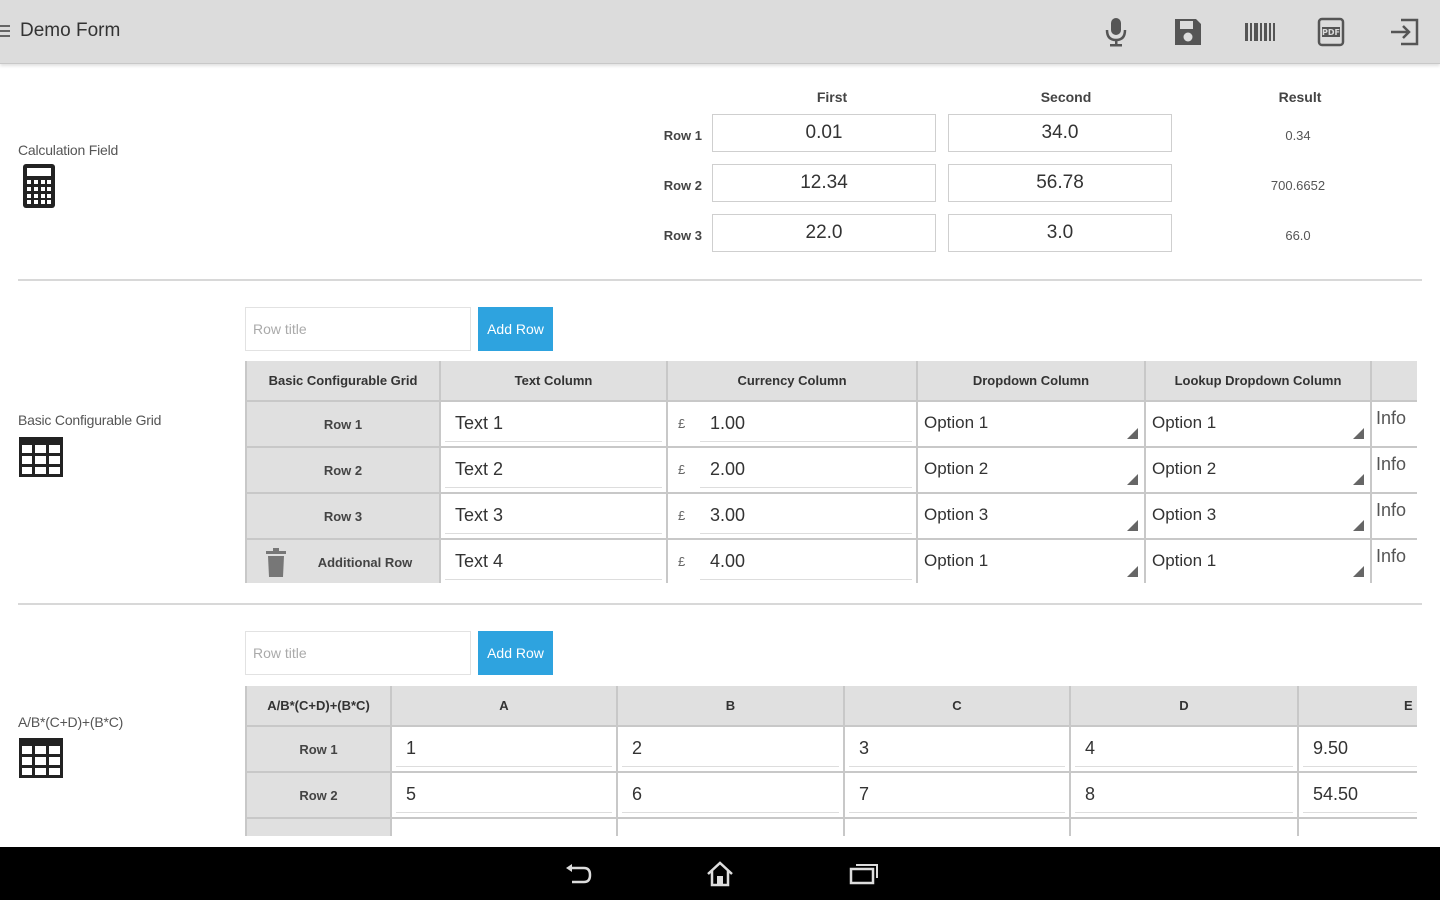  I want to click on grid-header: E, so click(1357, 706).